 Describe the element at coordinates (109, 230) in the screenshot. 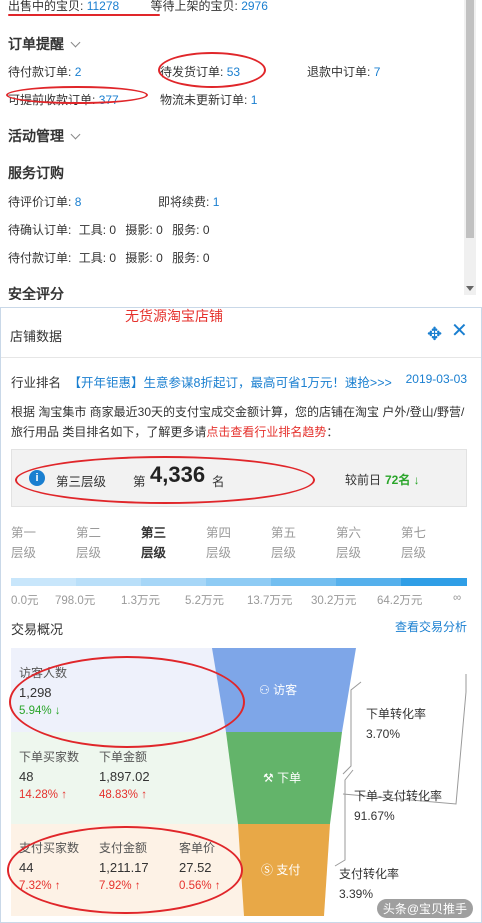

I see `confirm-row: 待确认订单: 工具: 0 摄影: 0 服务: 0` at that location.